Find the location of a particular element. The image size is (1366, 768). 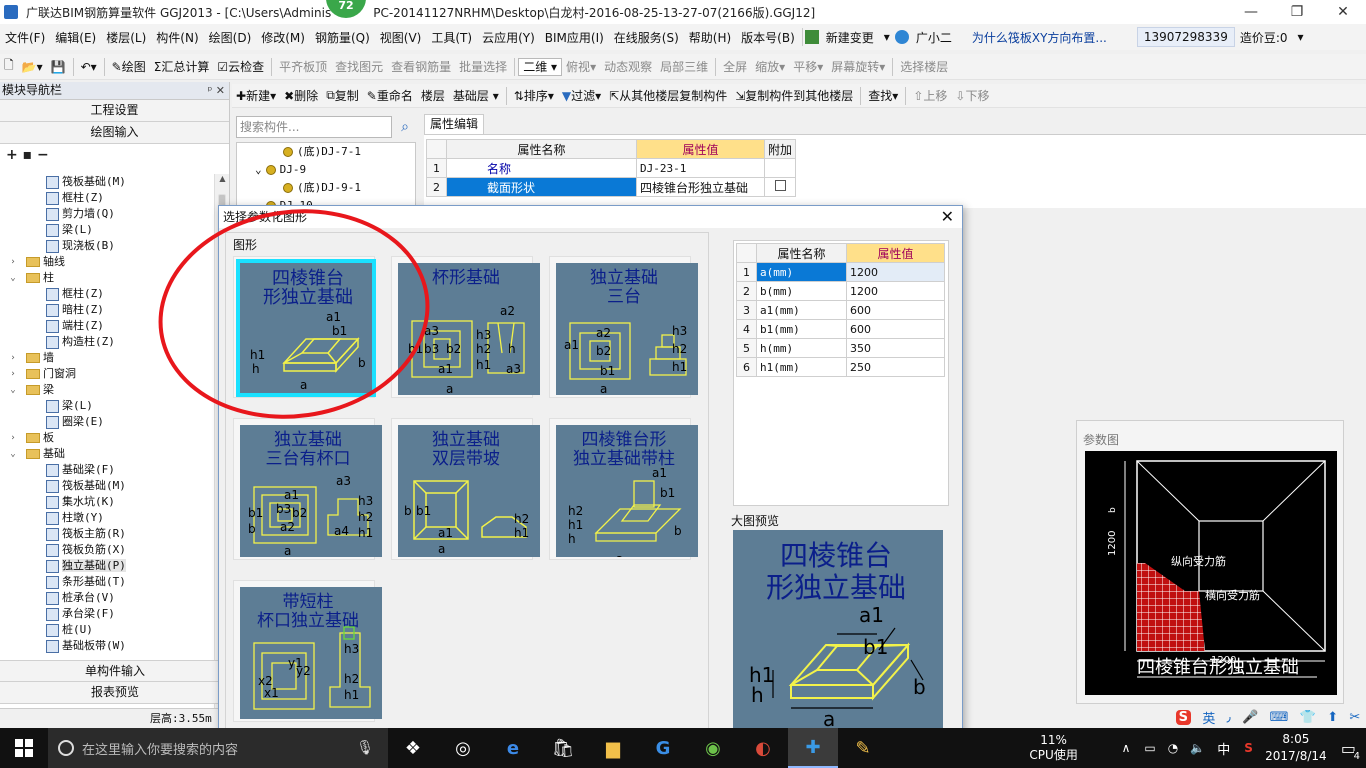

rename-button: ✎ 重命名 is located at coordinates (390, 95).